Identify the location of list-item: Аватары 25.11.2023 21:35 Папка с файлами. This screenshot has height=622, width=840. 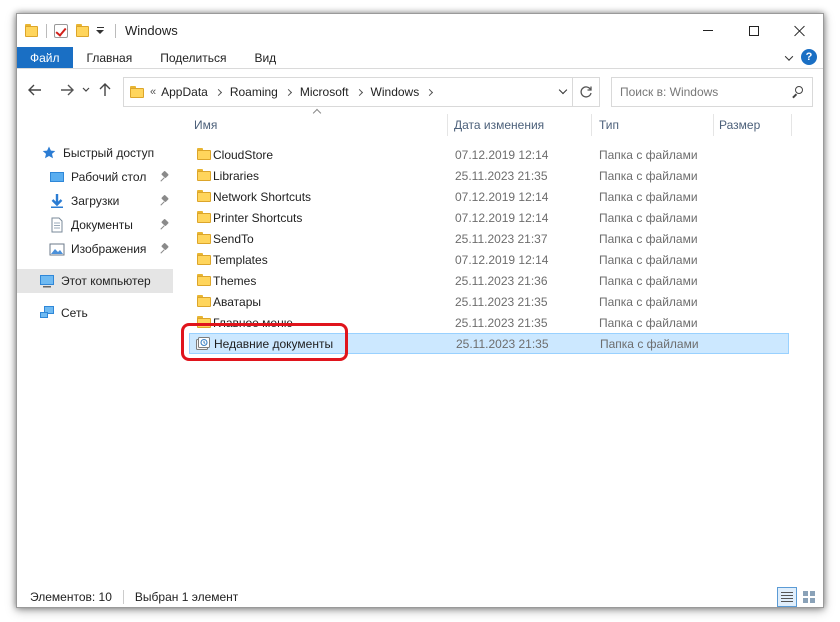
(489, 301).